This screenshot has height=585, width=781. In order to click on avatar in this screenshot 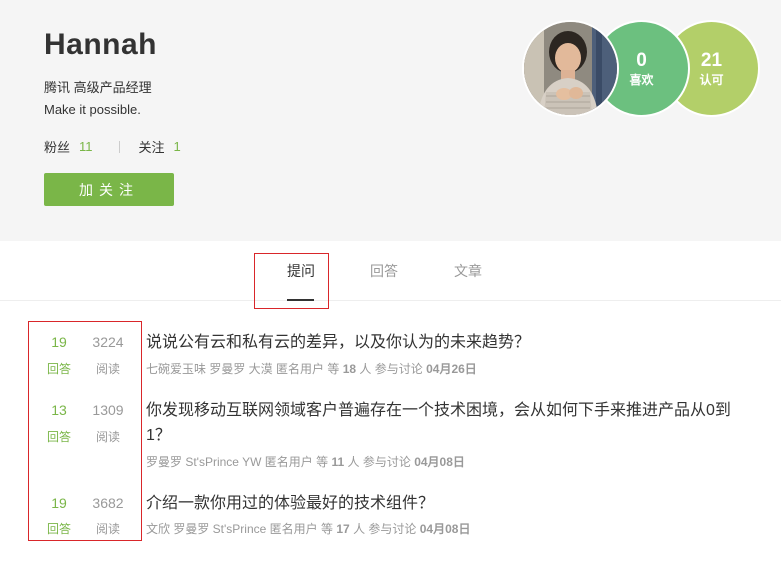, I will do `click(570, 68)`.